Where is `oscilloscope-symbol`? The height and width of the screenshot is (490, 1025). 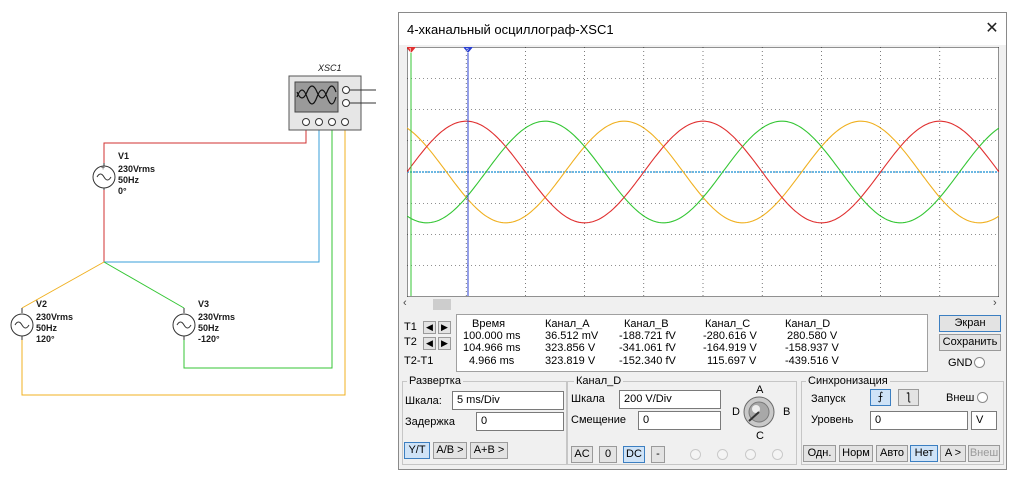
oscilloscope-symbol is located at coordinates (332, 103).